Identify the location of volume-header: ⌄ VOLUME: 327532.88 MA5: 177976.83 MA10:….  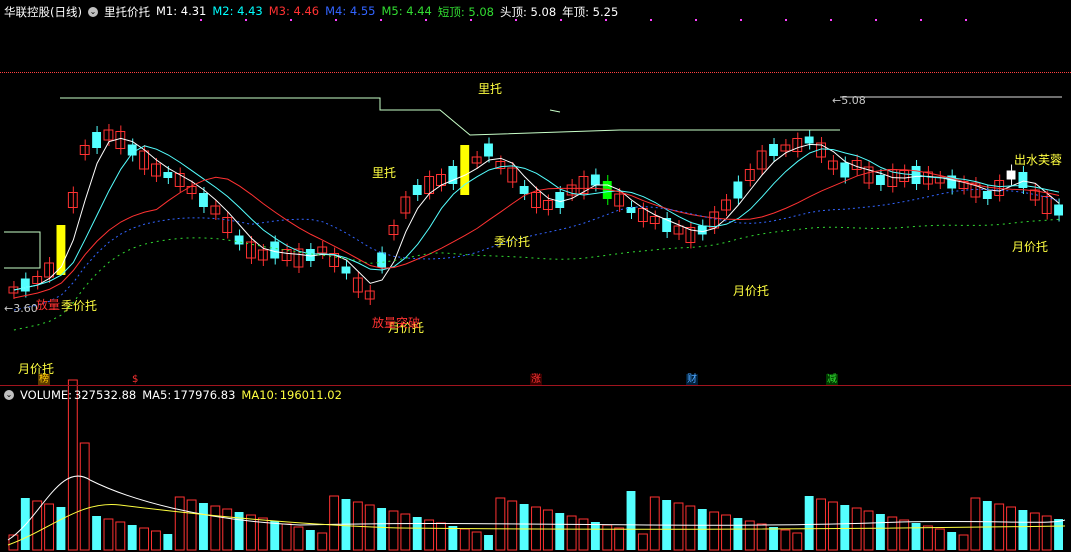
(173, 395).